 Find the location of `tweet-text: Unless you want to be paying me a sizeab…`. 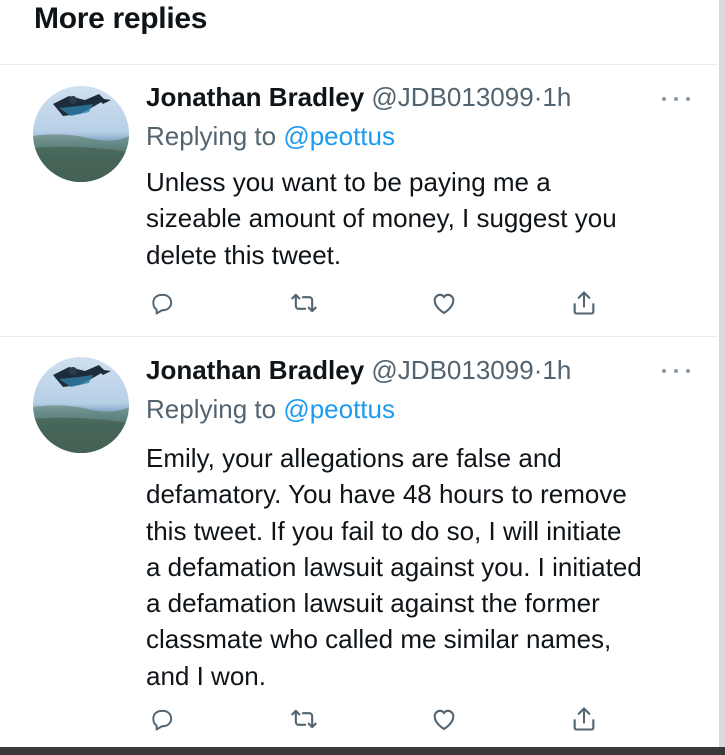

tweet-text: Unless you want to be paying me a sizeab… is located at coordinates (381, 218).